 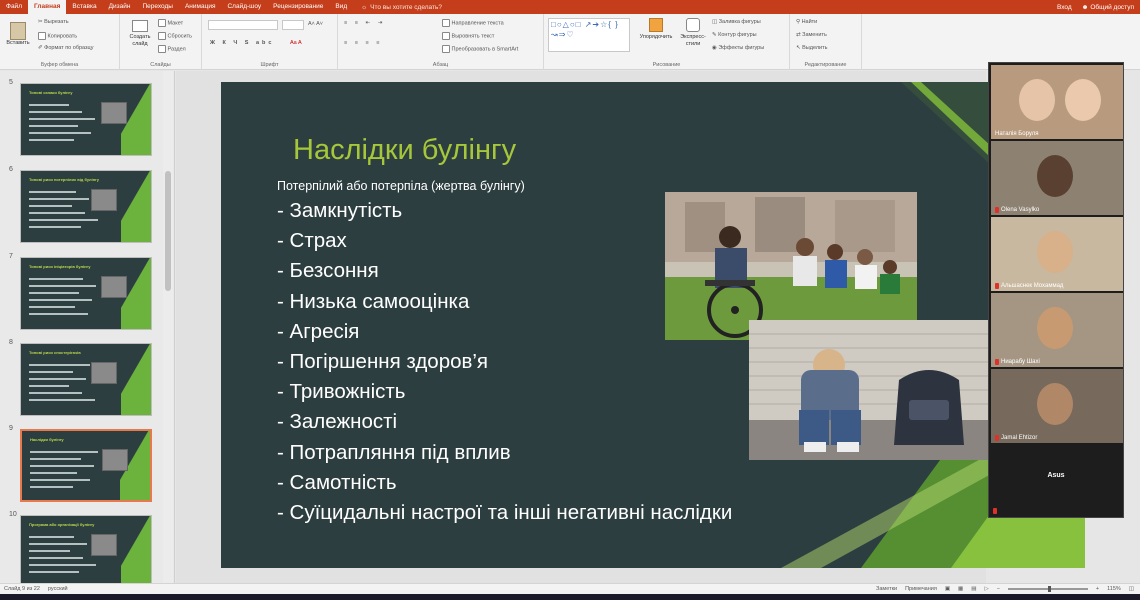 What do you see at coordinates (57, 36) in the screenshot?
I see `copy-button: Копировать` at bounding box center [57, 36].